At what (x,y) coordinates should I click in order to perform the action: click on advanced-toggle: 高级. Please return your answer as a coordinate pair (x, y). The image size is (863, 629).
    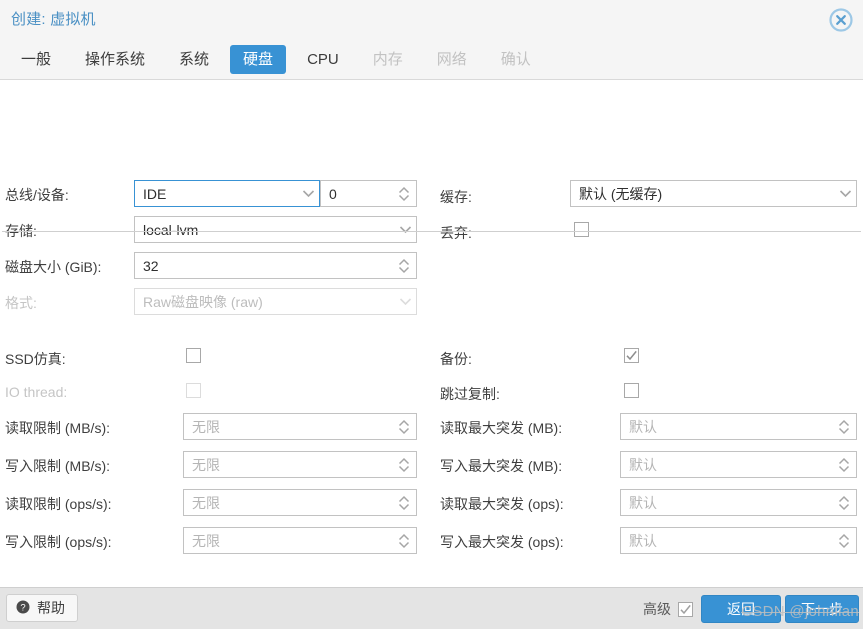
    Looking at the image, I should click on (668, 609).